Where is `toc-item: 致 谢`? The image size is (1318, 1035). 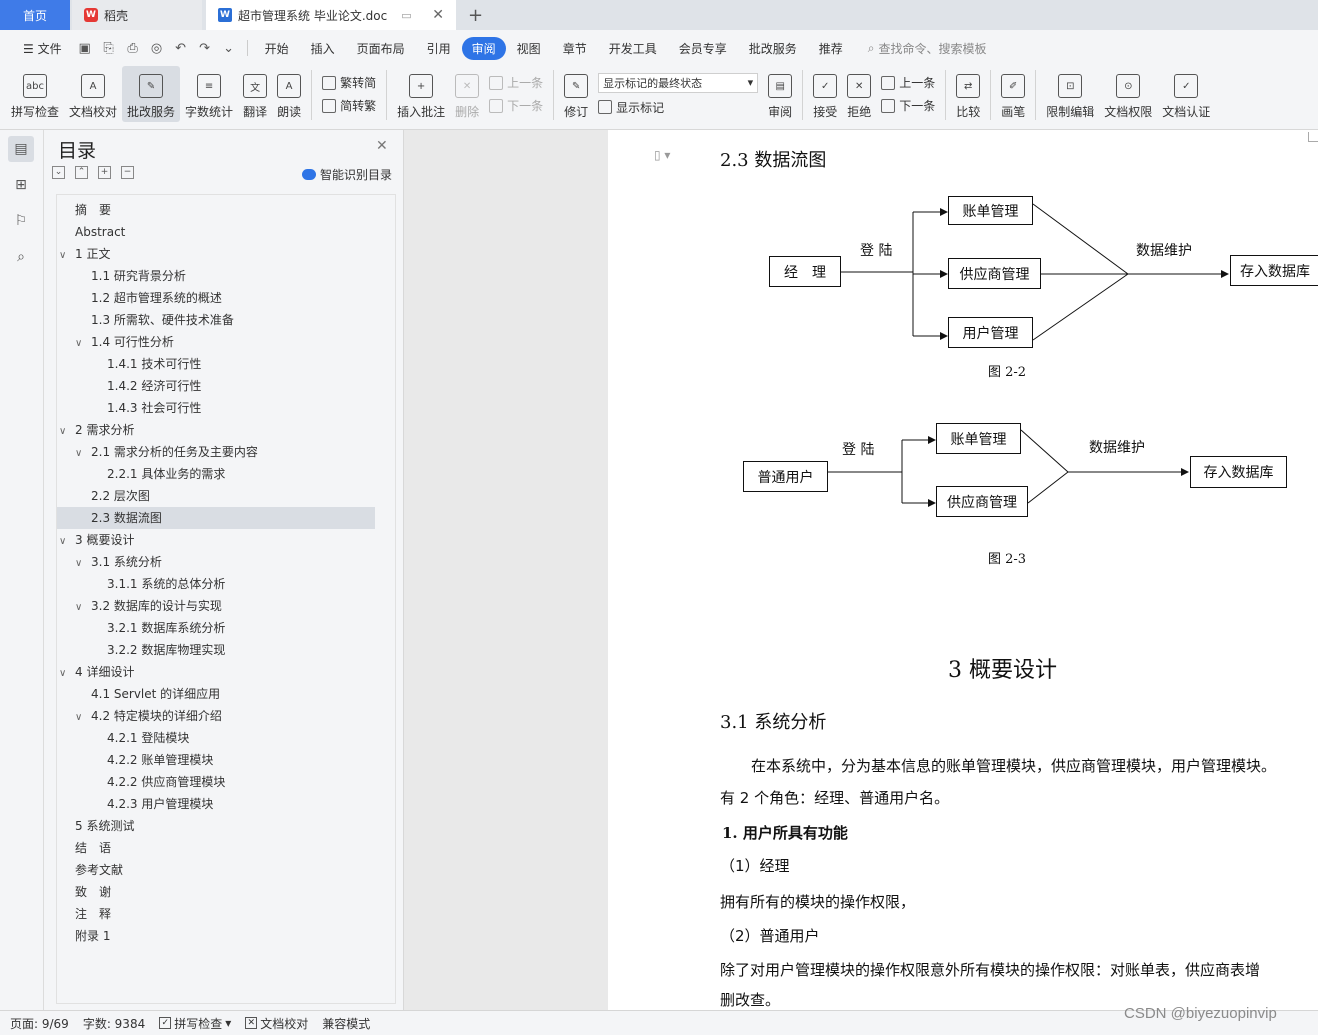
toc-item: 致 谢 is located at coordinates (85, 892).